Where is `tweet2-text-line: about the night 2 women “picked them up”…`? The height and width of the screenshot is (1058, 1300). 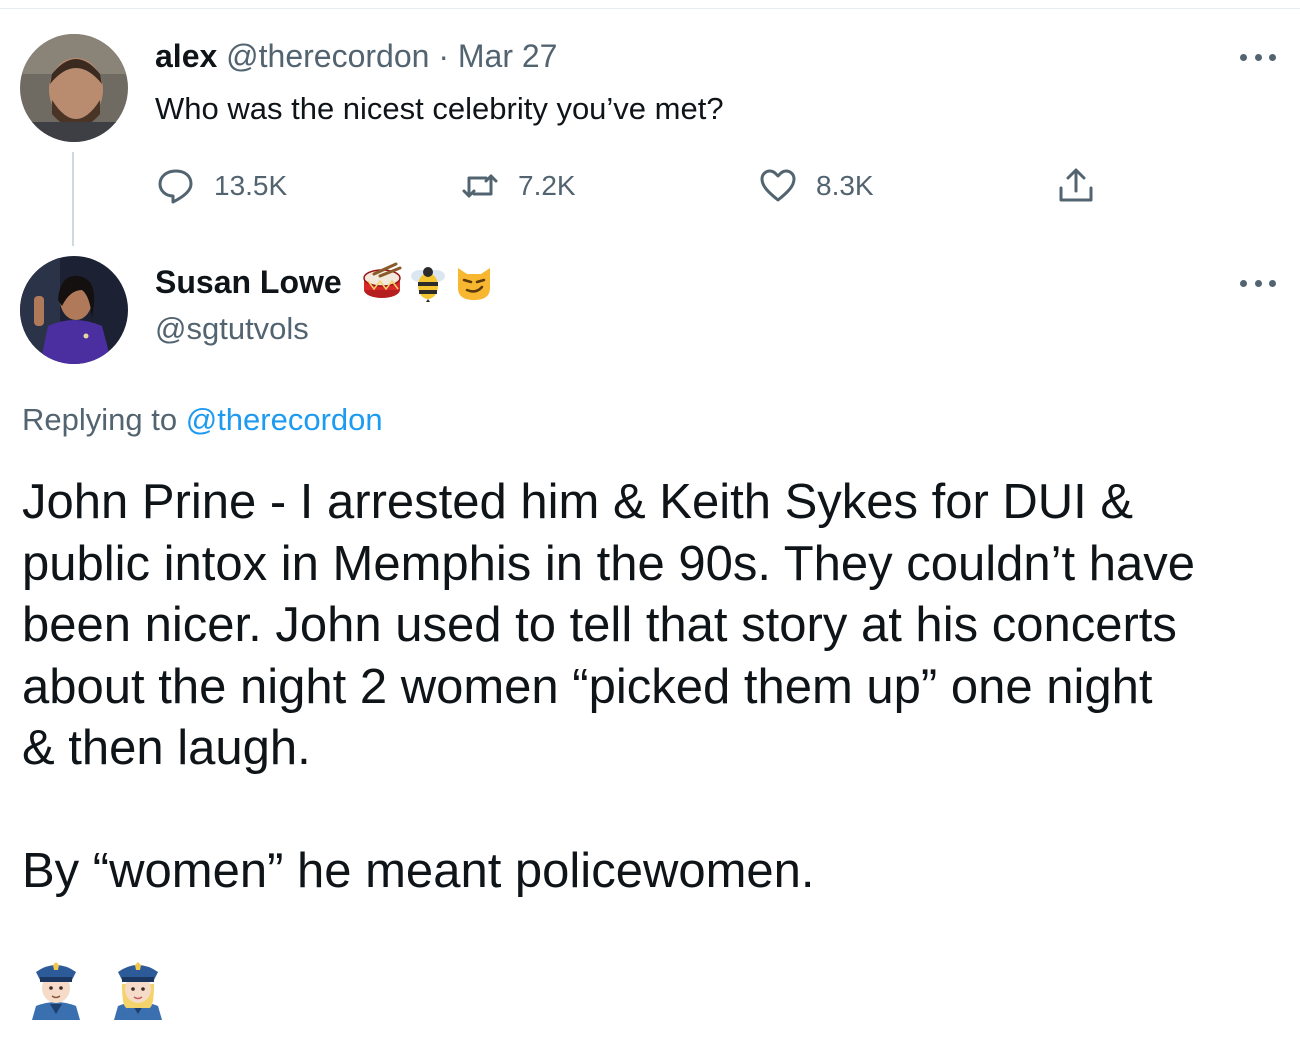 tweet2-text-line: about the night 2 women “picked them up”… is located at coordinates (587, 686).